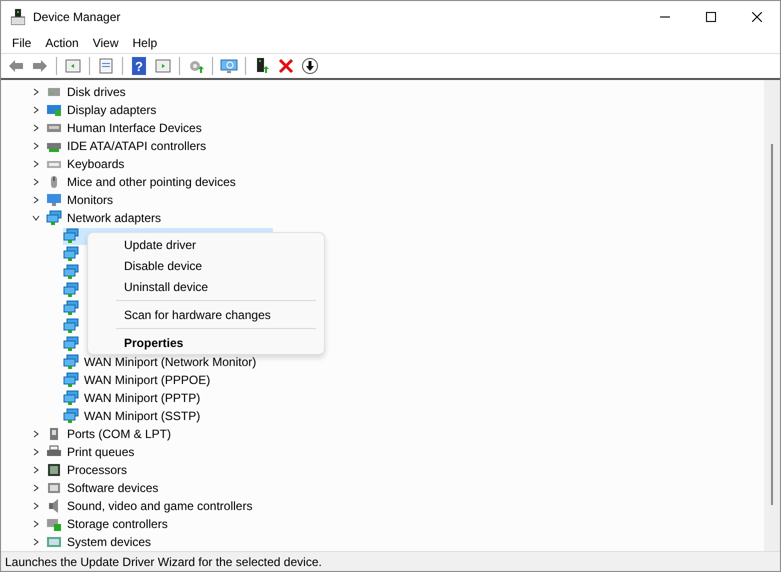 Image resolution: width=781 pixels, height=572 pixels. What do you see at coordinates (310, 66) in the screenshot?
I see `down-arrow-icon` at bounding box center [310, 66].